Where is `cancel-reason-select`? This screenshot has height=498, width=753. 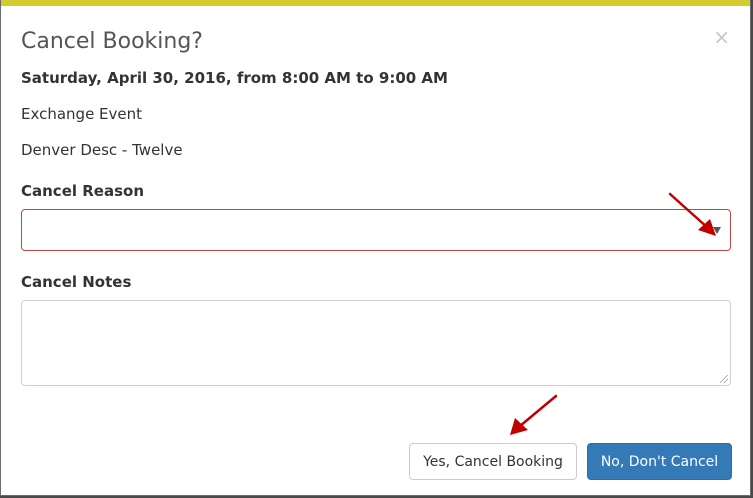
cancel-reason-select is located at coordinates (376, 230).